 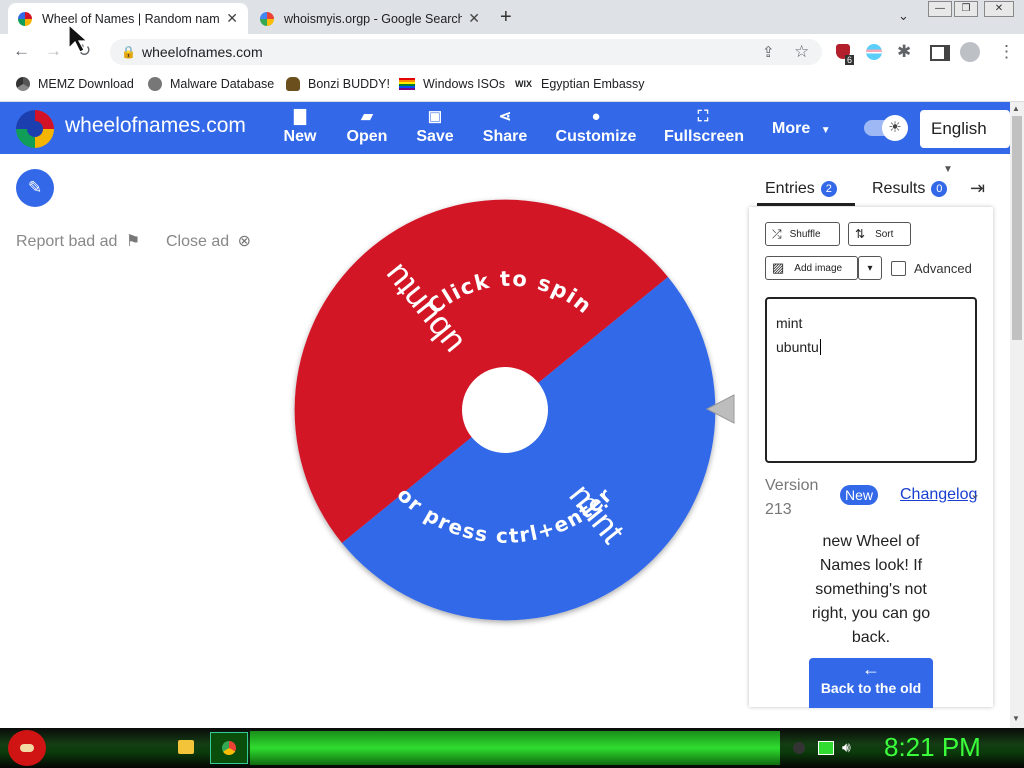 What do you see at coordinates (792, 485) in the screenshot?
I see `version-label: Version` at bounding box center [792, 485].